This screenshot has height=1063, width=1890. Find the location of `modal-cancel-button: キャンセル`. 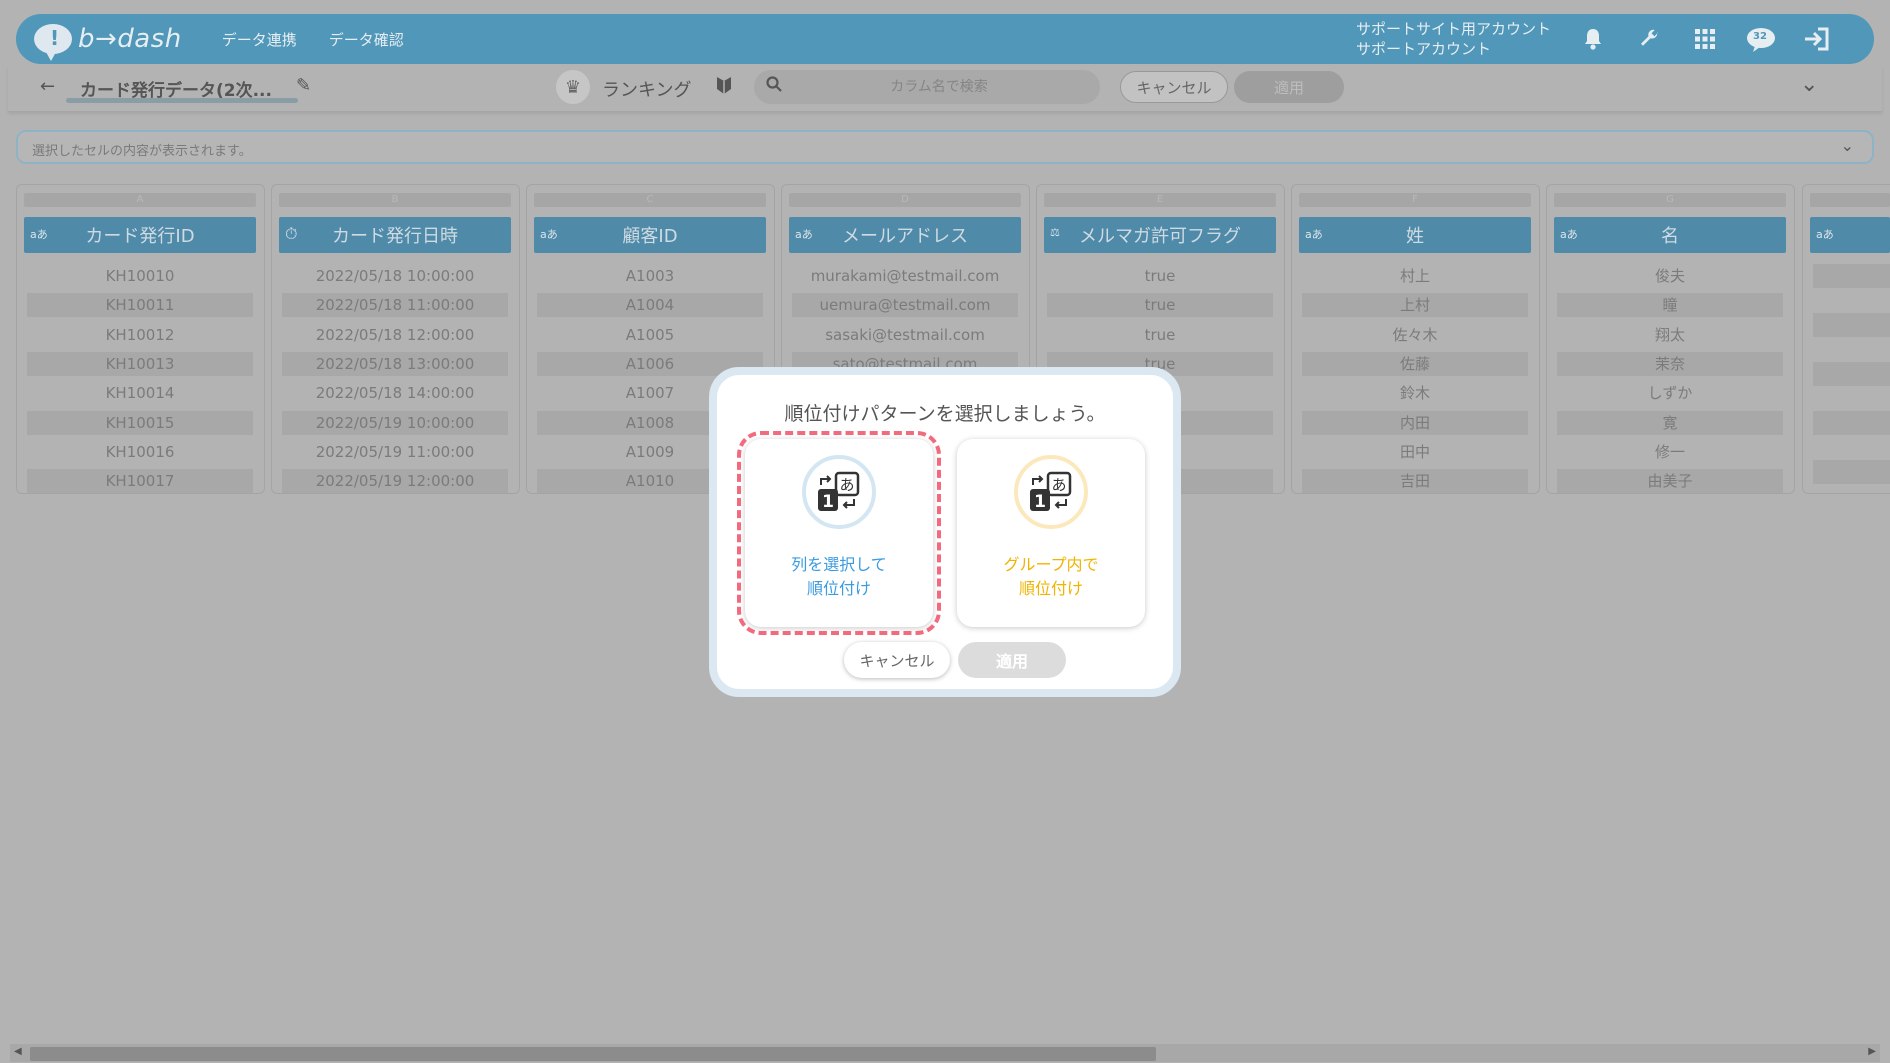

modal-cancel-button: キャンセル is located at coordinates (897, 660).